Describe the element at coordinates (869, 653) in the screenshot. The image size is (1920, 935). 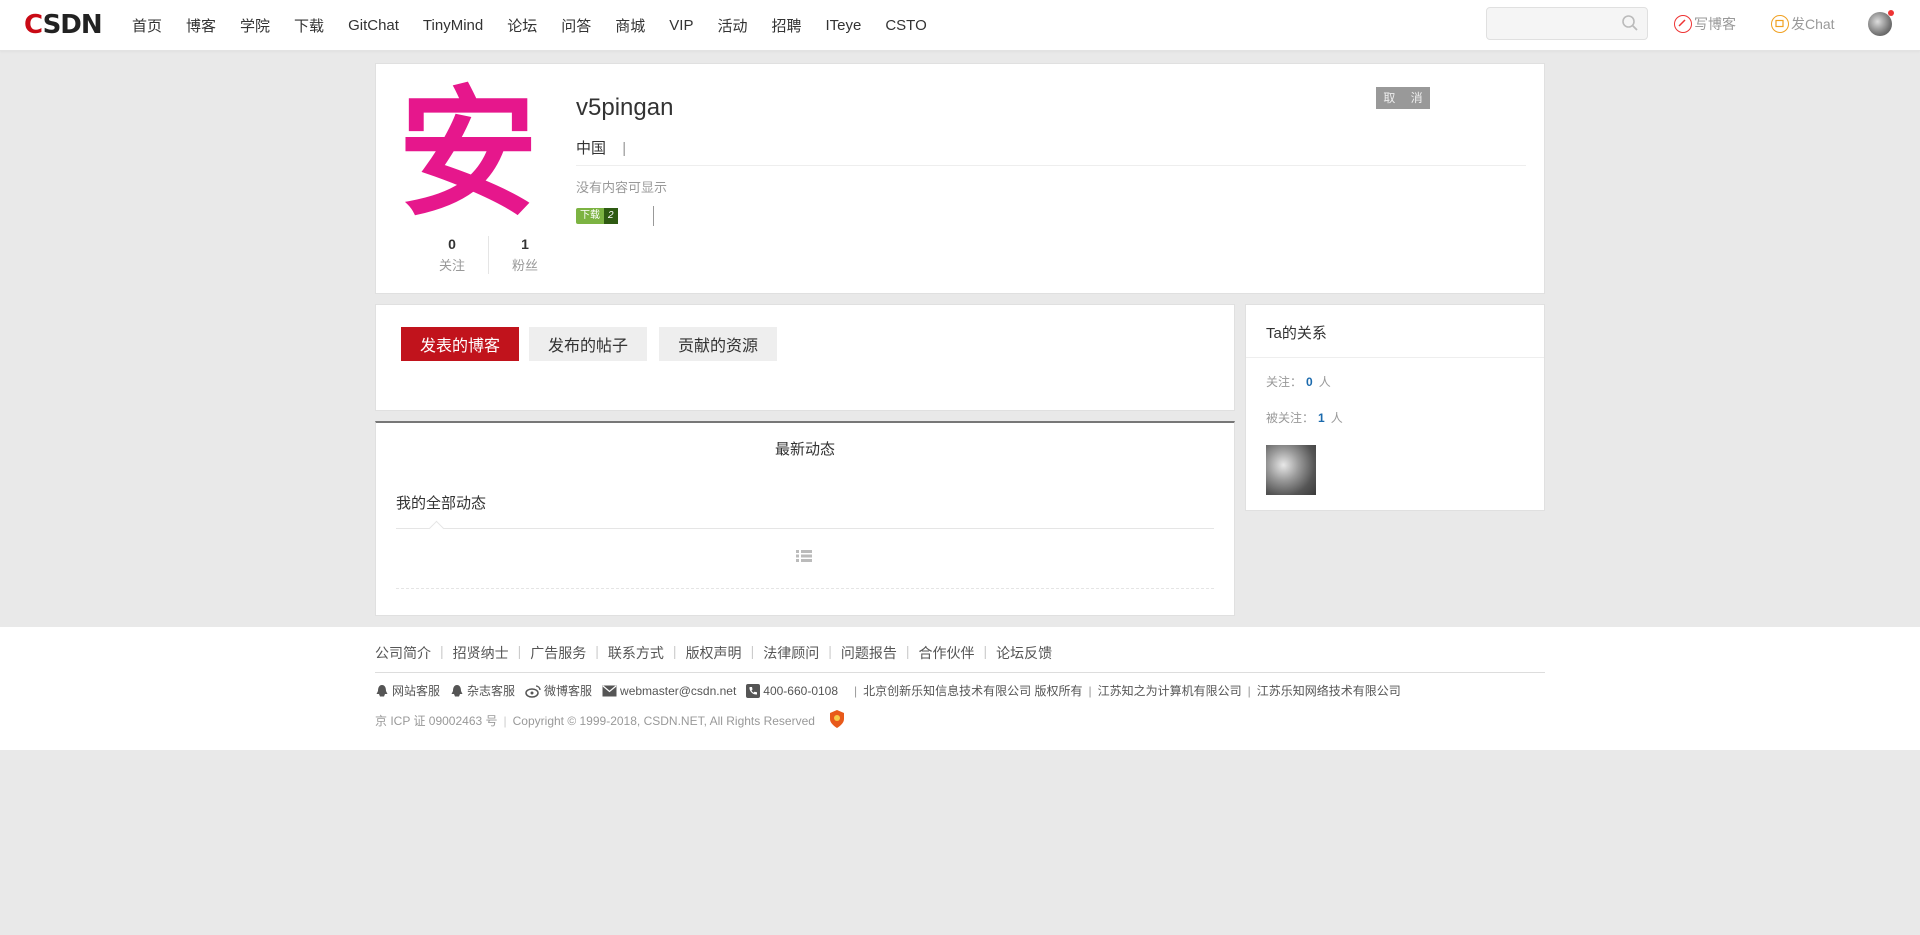
I see `footer-link-report: 问题报告` at that location.